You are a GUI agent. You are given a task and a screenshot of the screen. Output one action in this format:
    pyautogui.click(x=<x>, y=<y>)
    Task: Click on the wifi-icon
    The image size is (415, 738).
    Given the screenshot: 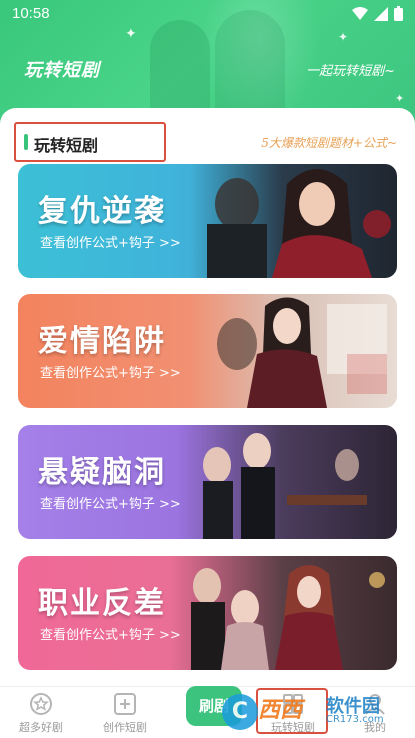 What is the action you would take?
    pyautogui.click(x=360, y=13)
    